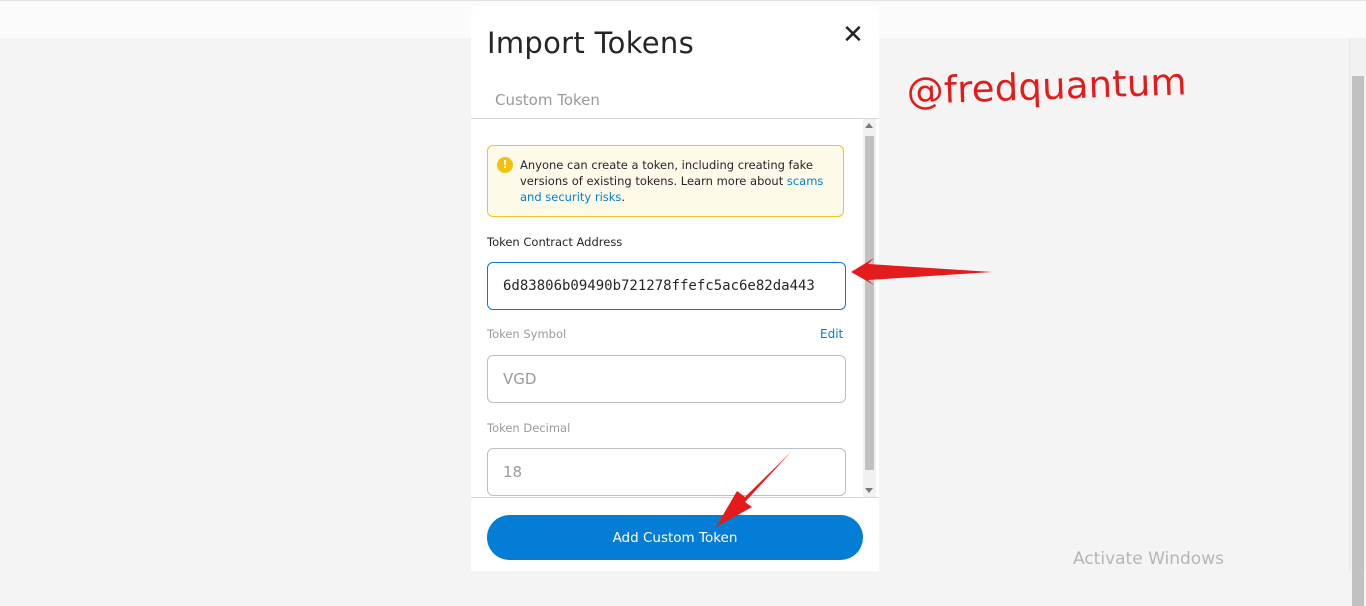  What do you see at coordinates (666, 472) in the screenshot?
I see `token-decimal-input` at bounding box center [666, 472].